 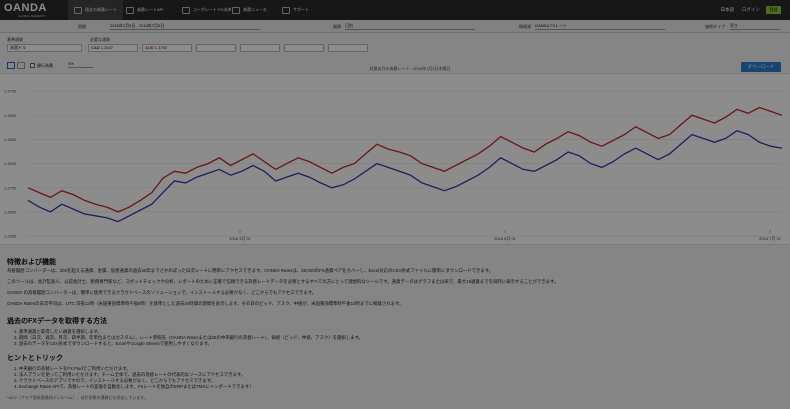 What do you see at coordinates (32, 16) in the screenshot?
I see `logo-subtitle: GLOBAL MARKETS` at bounding box center [32, 16].